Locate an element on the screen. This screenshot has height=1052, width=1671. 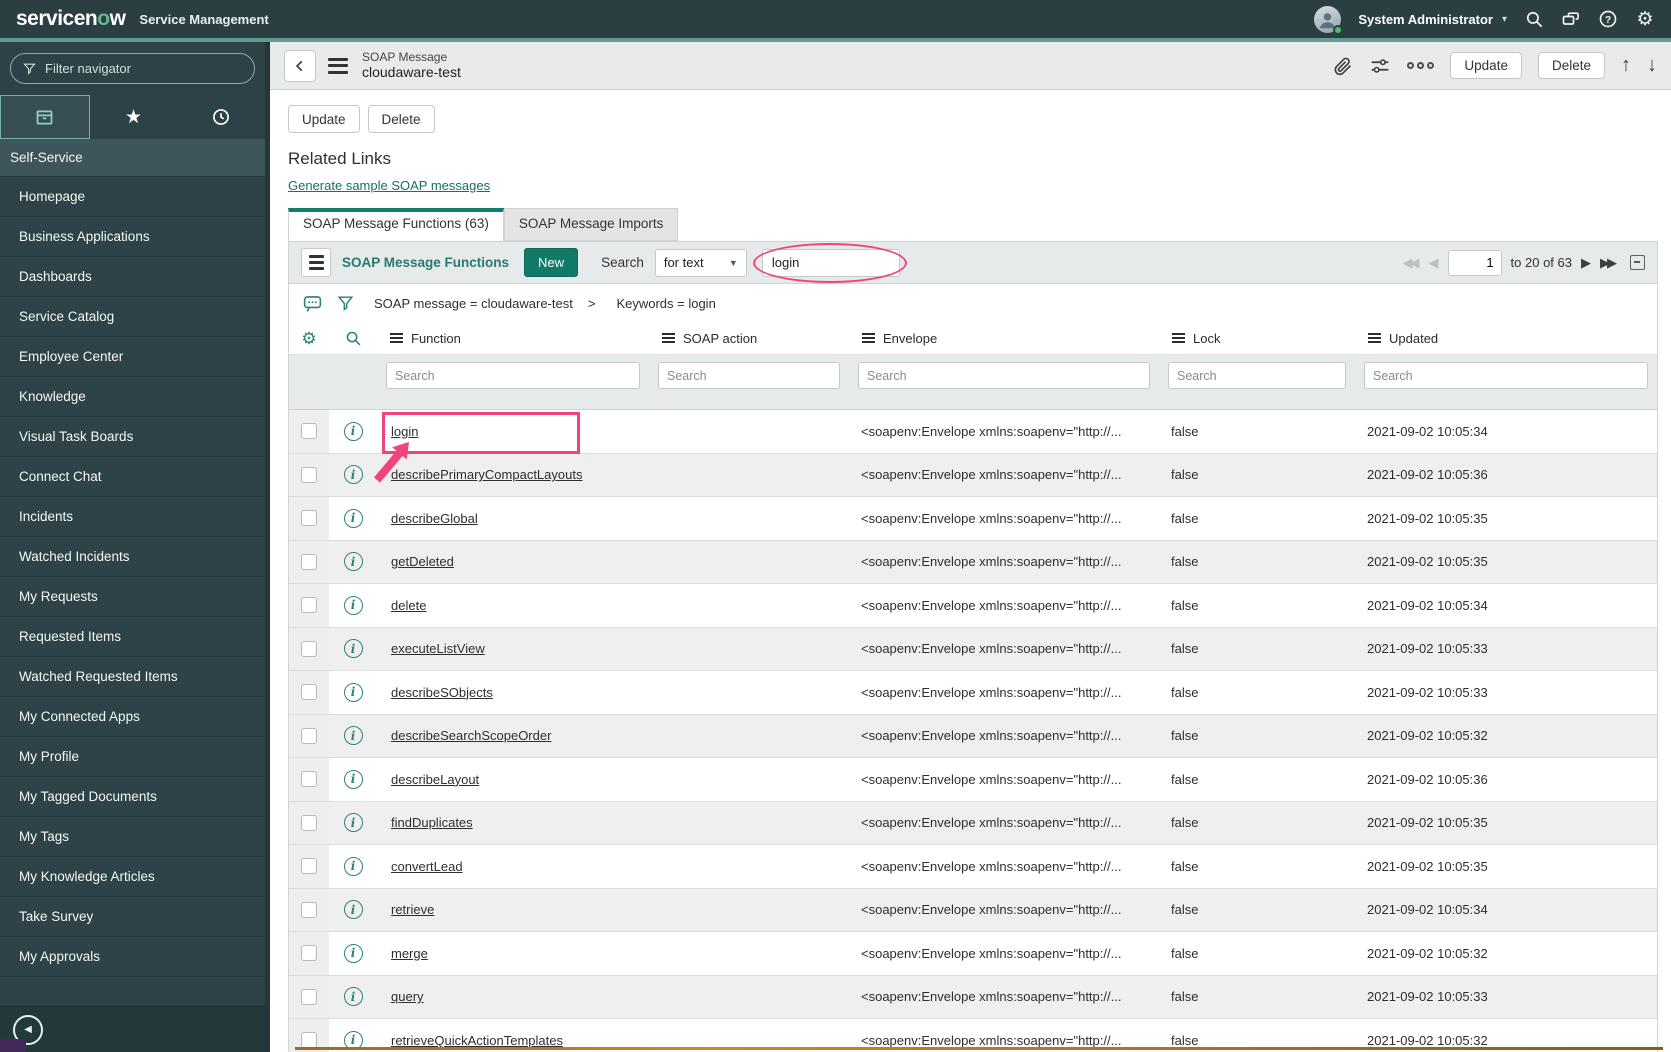
function-link: describeSearchScopeOrder is located at coordinates (471, 735).